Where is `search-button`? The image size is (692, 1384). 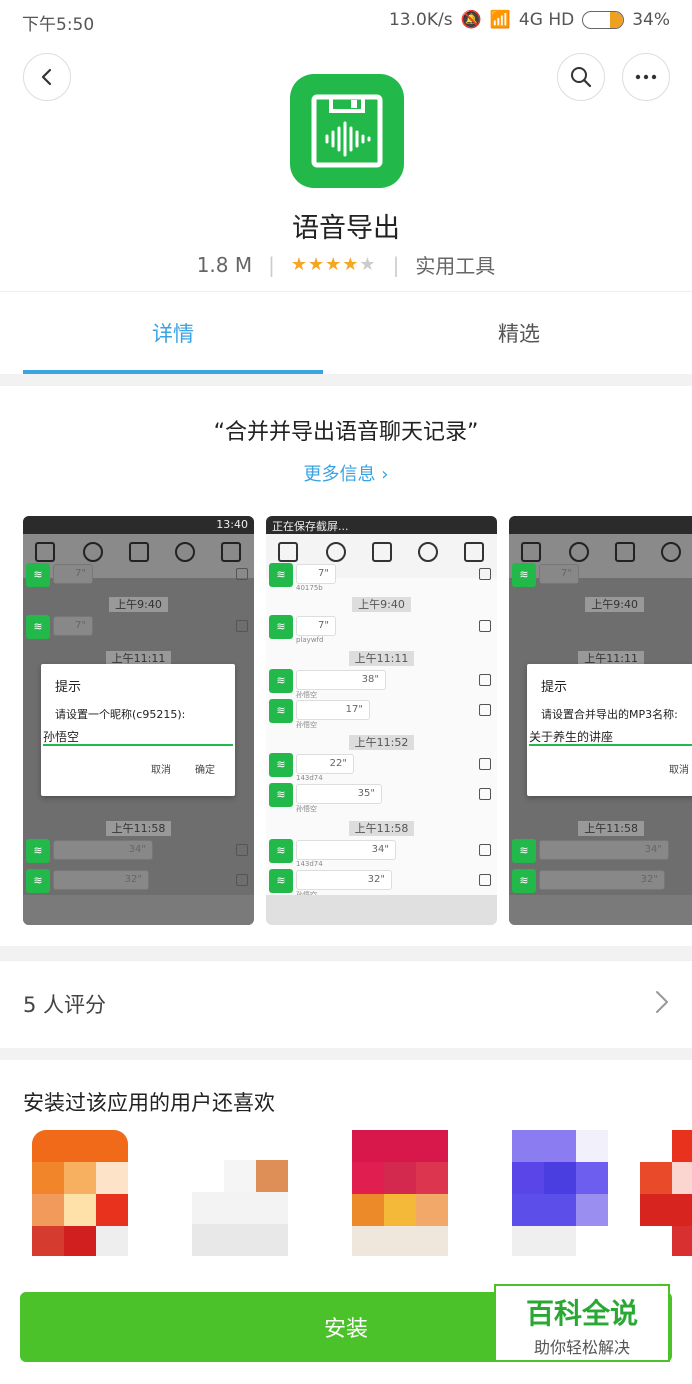
search-button is located at coordinates (581, 77).